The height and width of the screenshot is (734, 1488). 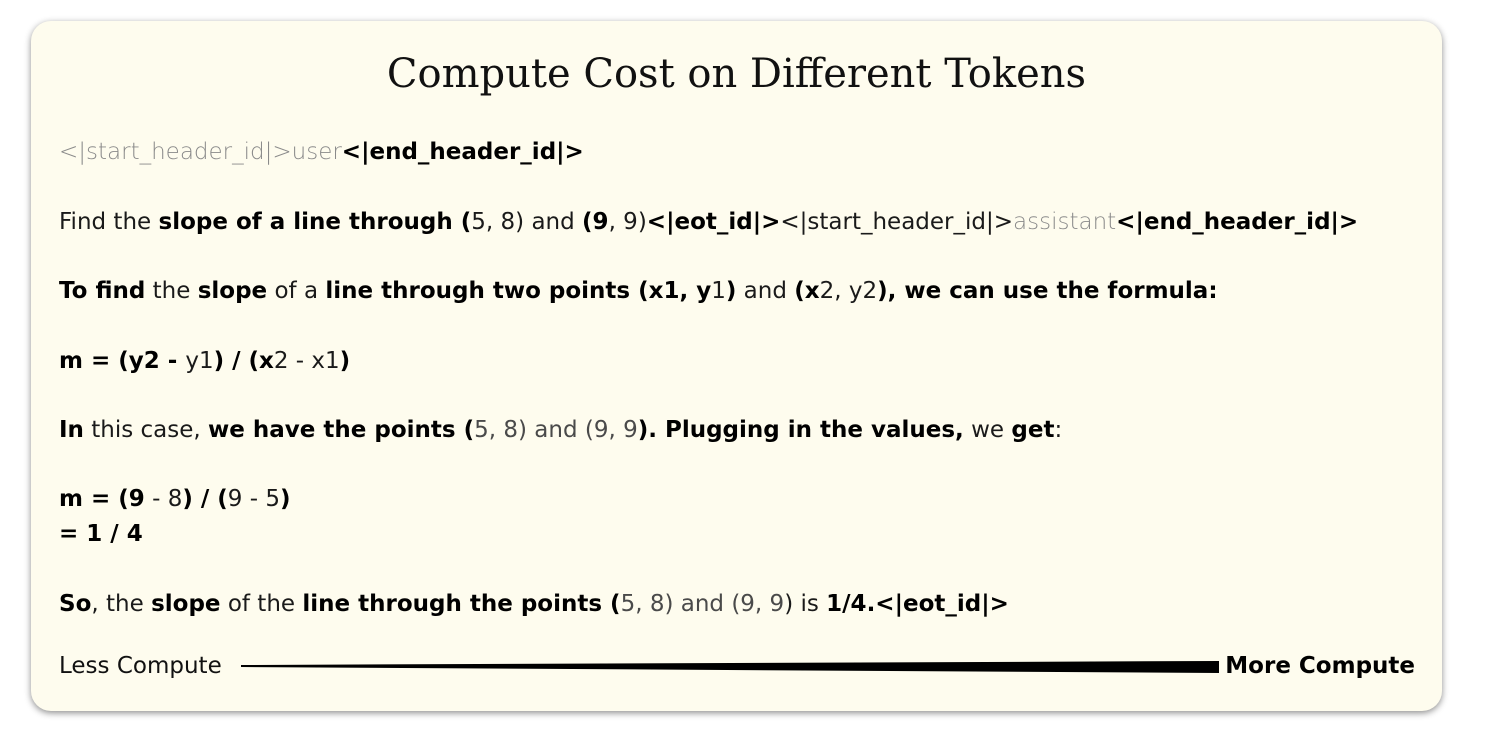 I want to click on token-span: (x, so click(x=807, y=291).